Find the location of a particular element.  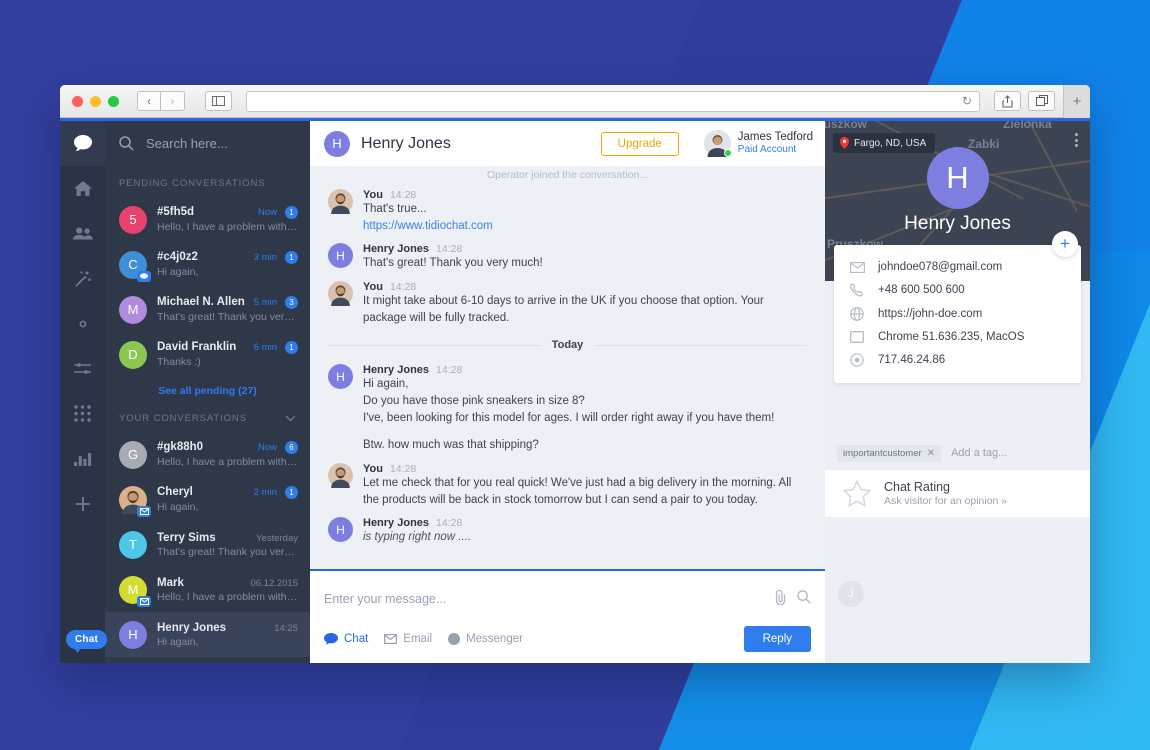

share-button is located at coordinates (1007, 101).